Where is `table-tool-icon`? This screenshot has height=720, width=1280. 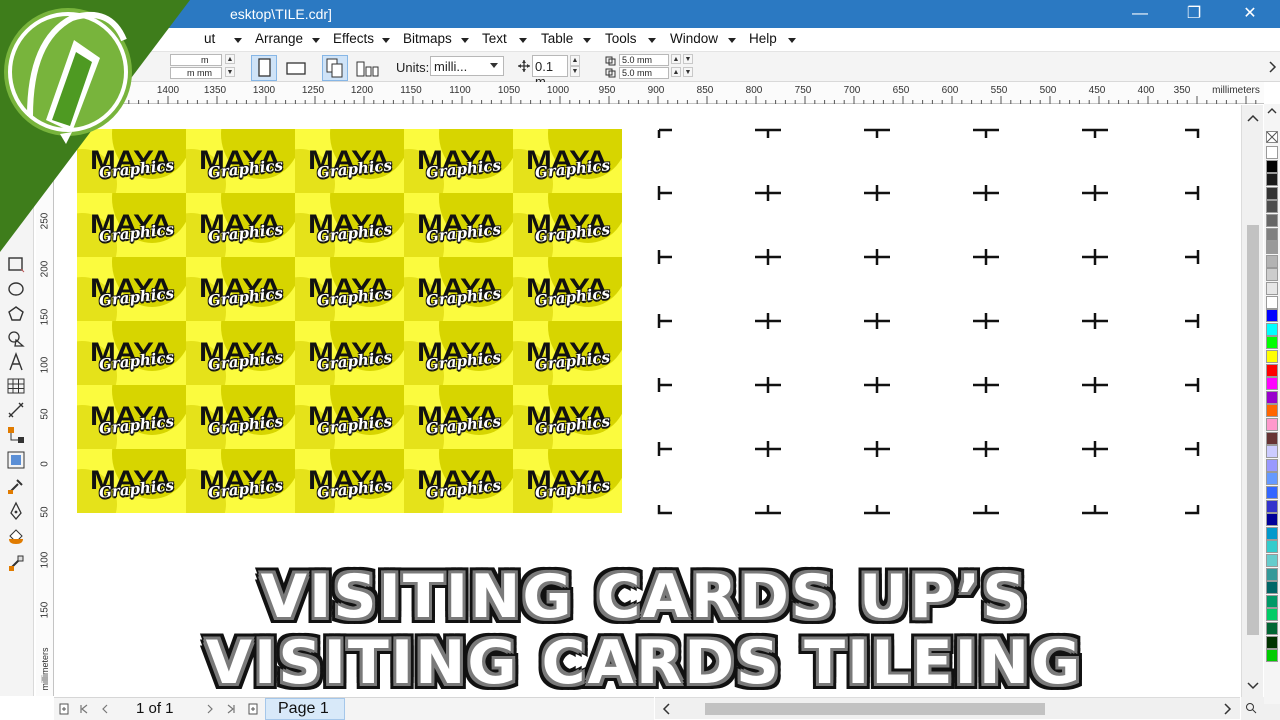 table-tool-icon is located at coordinates (16, 386).